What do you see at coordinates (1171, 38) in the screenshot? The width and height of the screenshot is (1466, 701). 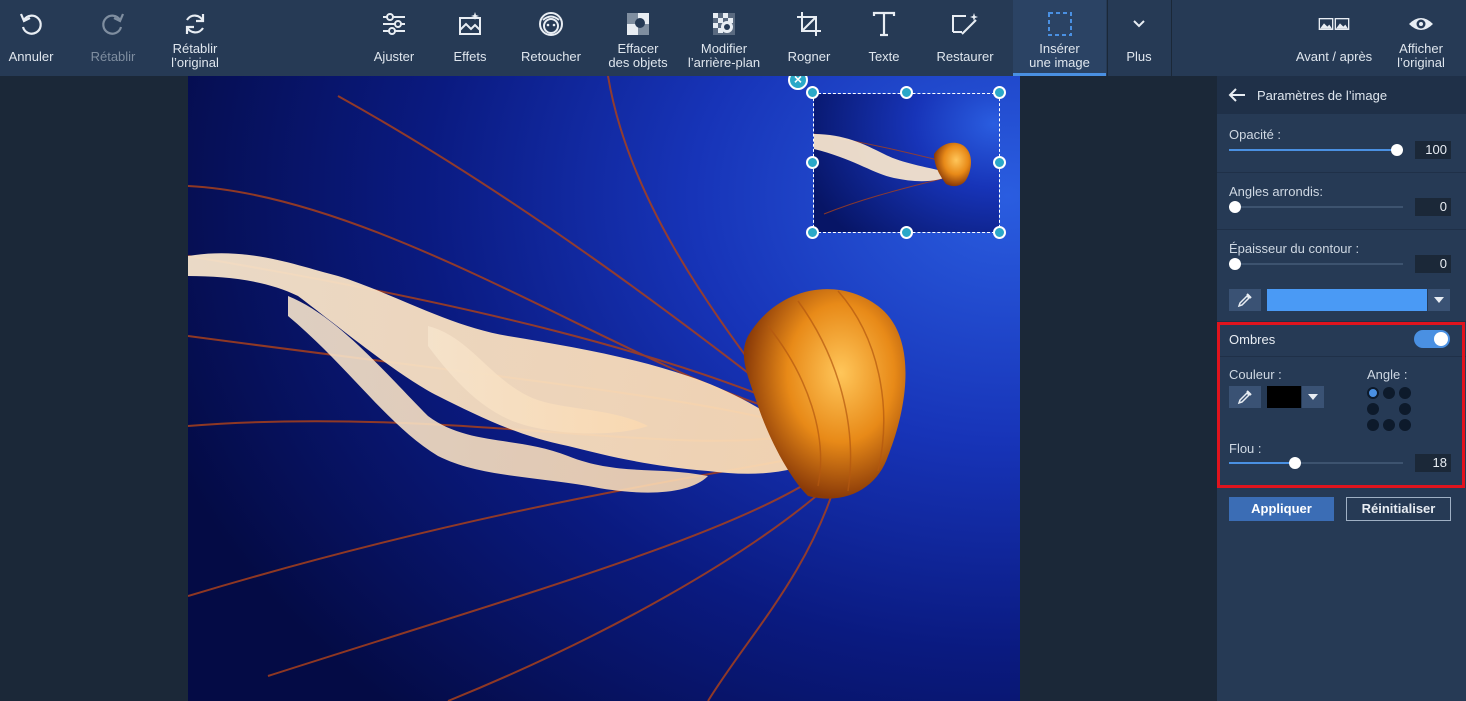 I see `toolbar-separator` at bounding box center [1171, 38].